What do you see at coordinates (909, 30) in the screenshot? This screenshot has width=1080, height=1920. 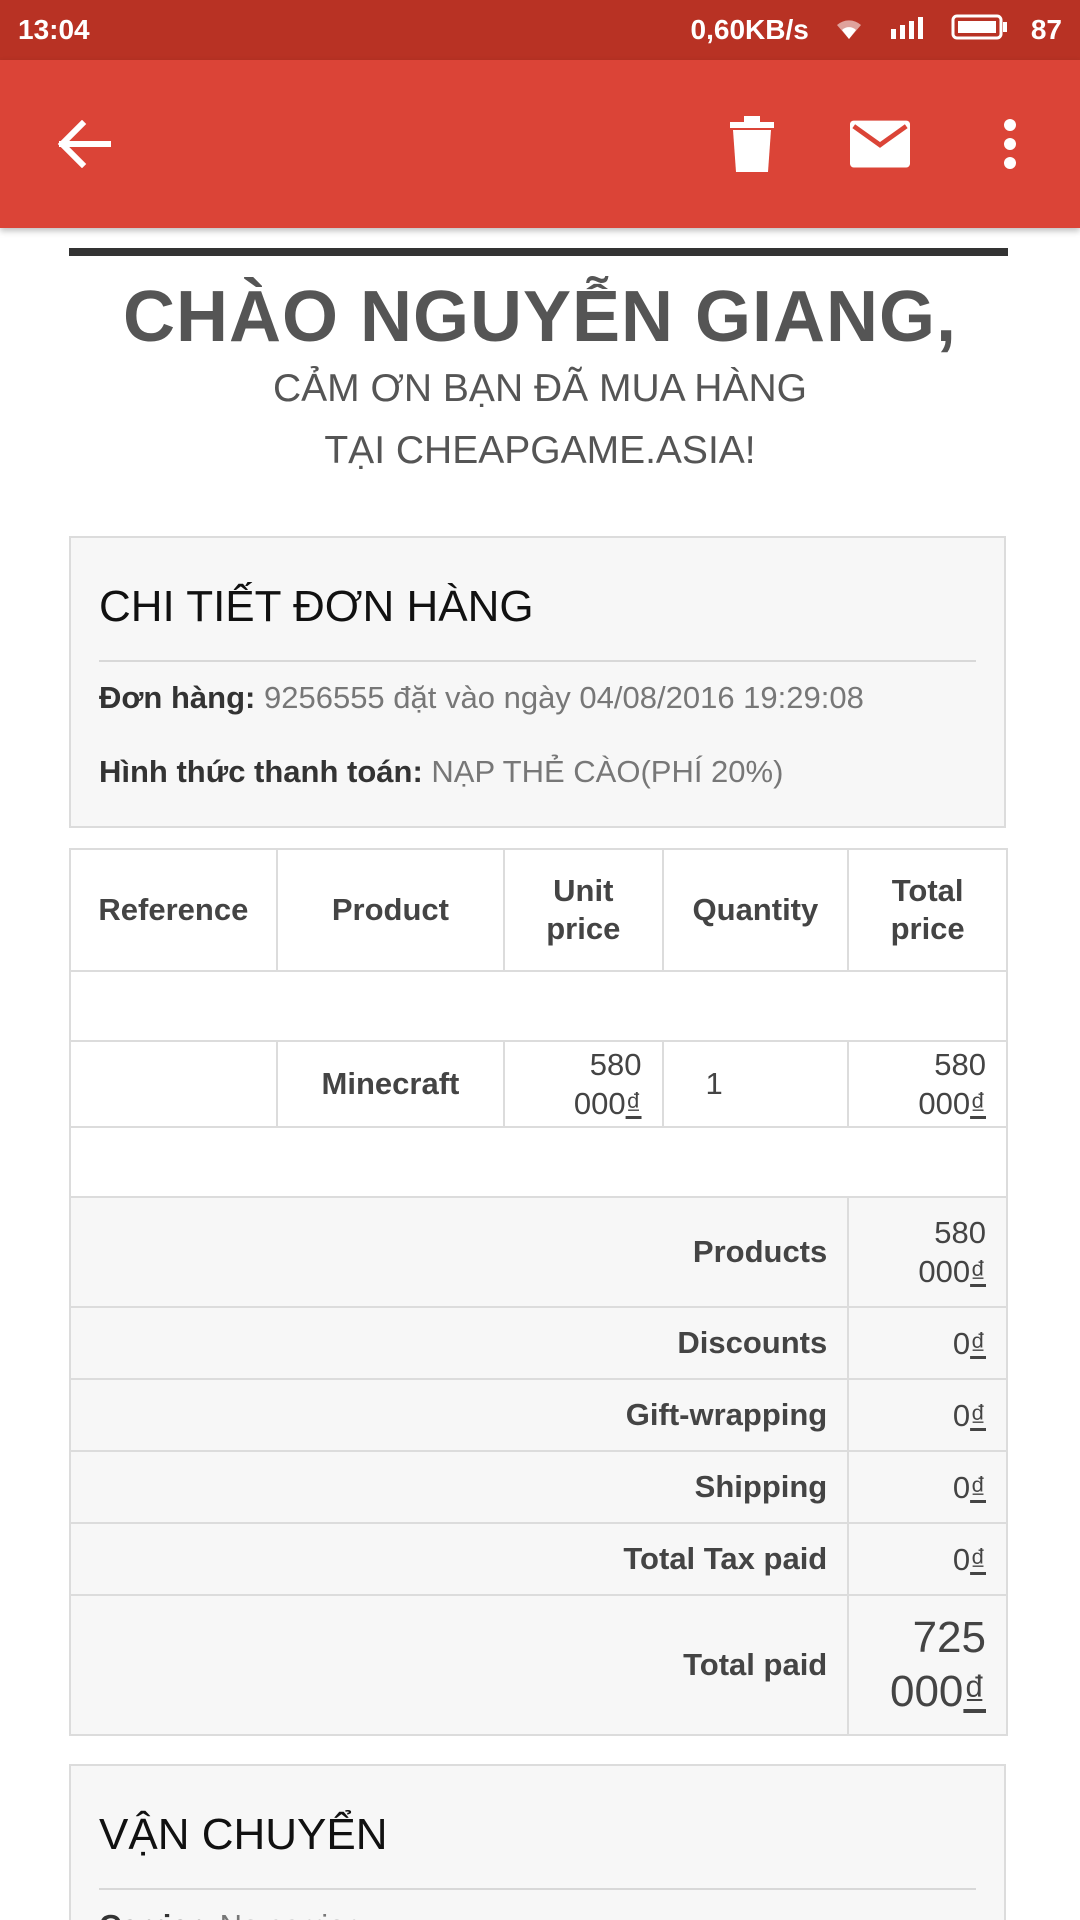 I see `signal-icon` at bounding box center [909, 30].